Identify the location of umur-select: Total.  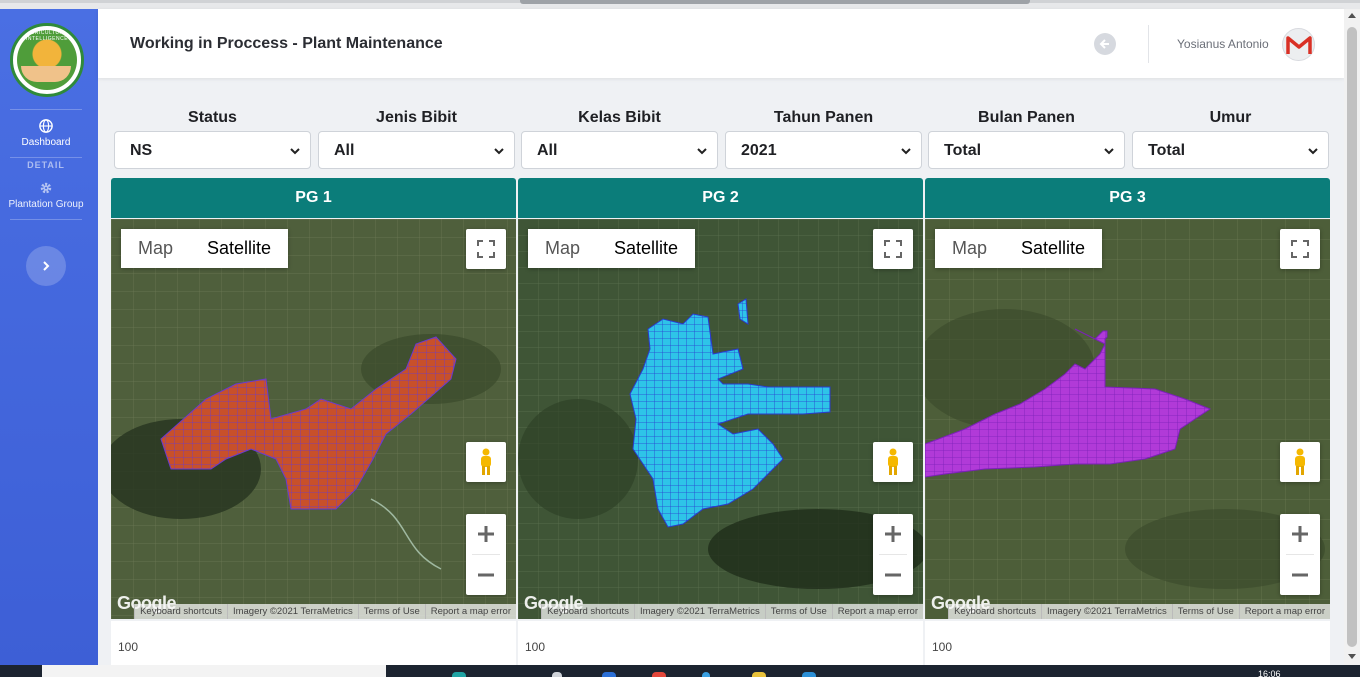
(1230, 150).